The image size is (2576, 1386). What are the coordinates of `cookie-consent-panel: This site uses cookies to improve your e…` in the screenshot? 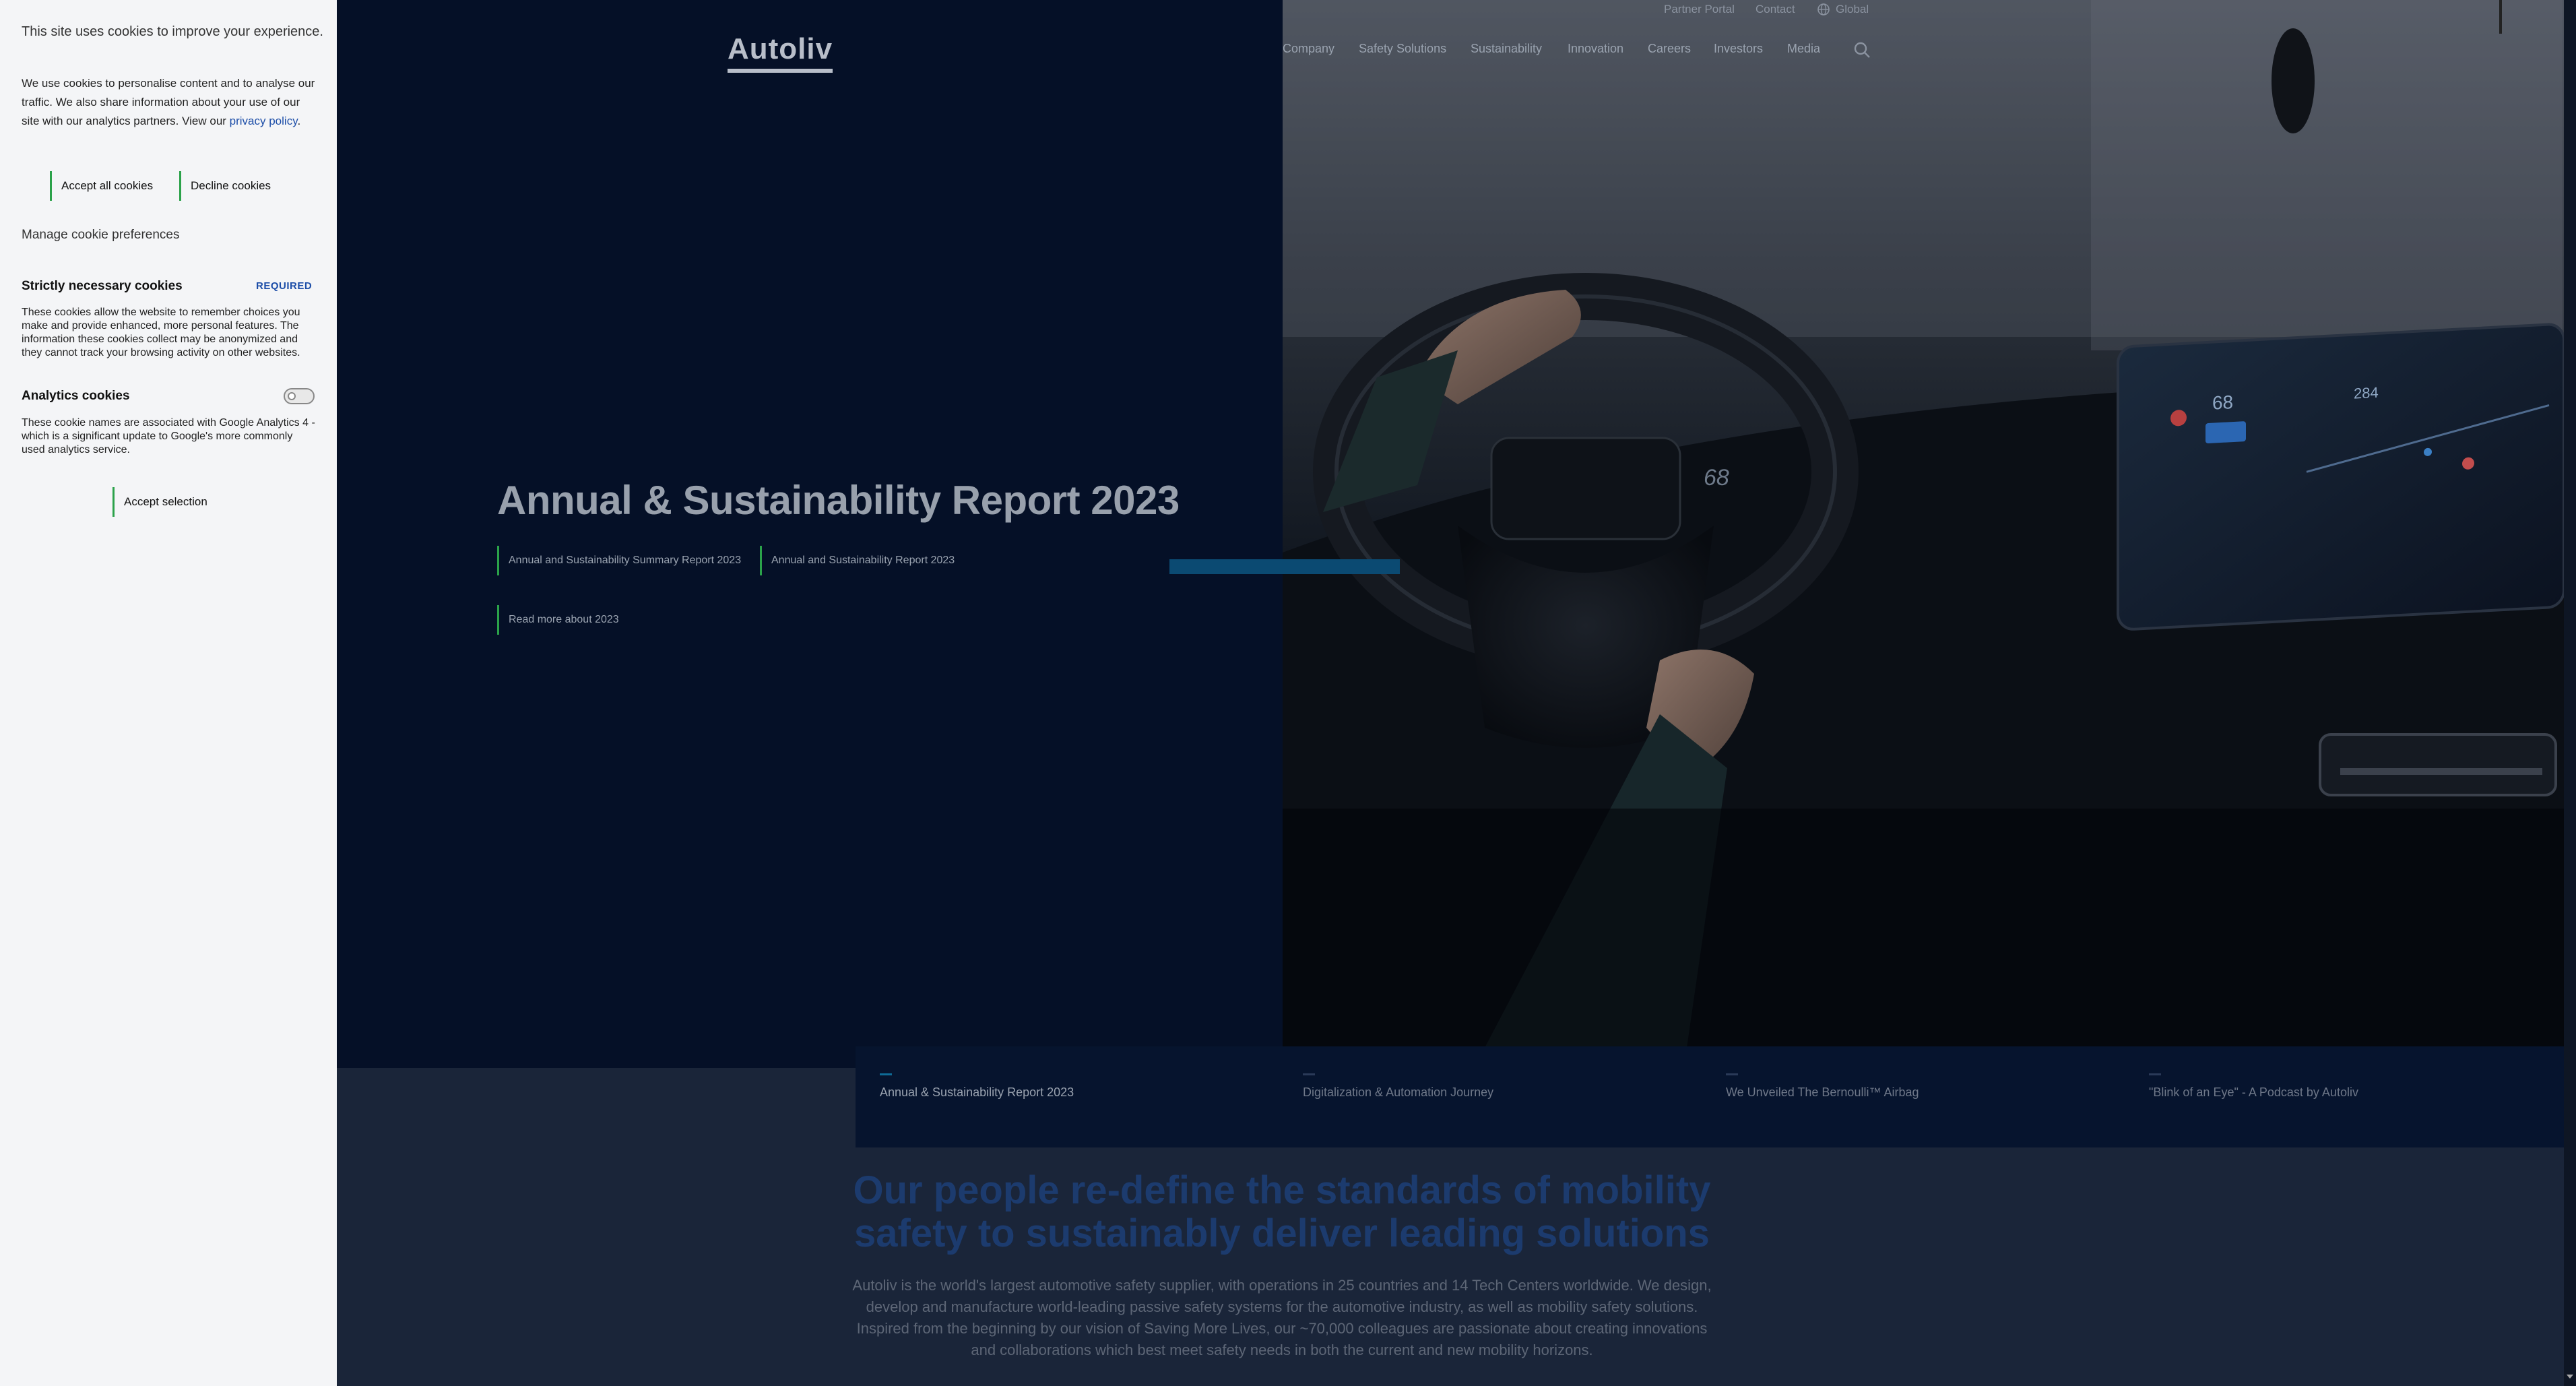 It's located at (168, 693).